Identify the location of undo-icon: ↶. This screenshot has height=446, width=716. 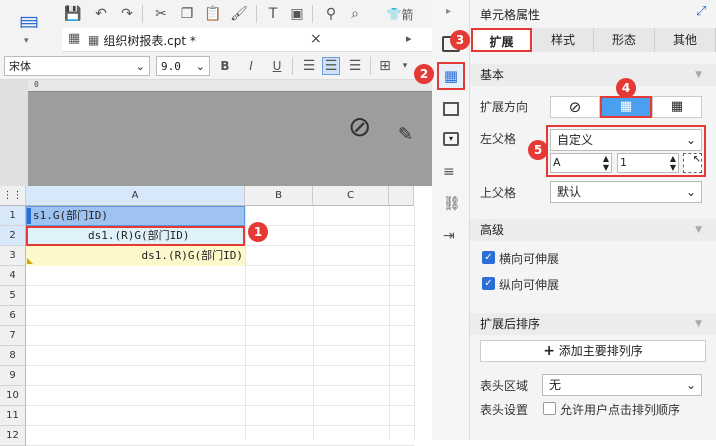
(101, 14).